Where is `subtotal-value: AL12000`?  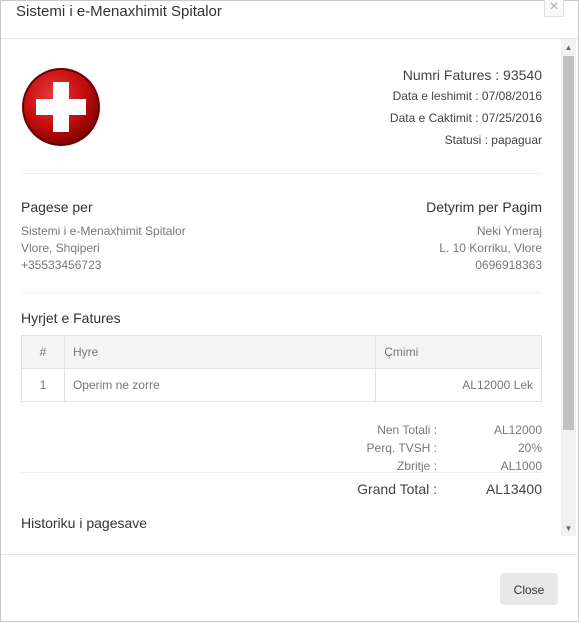
subtotal-value: AL12000 is located at coordinates (517, 430).